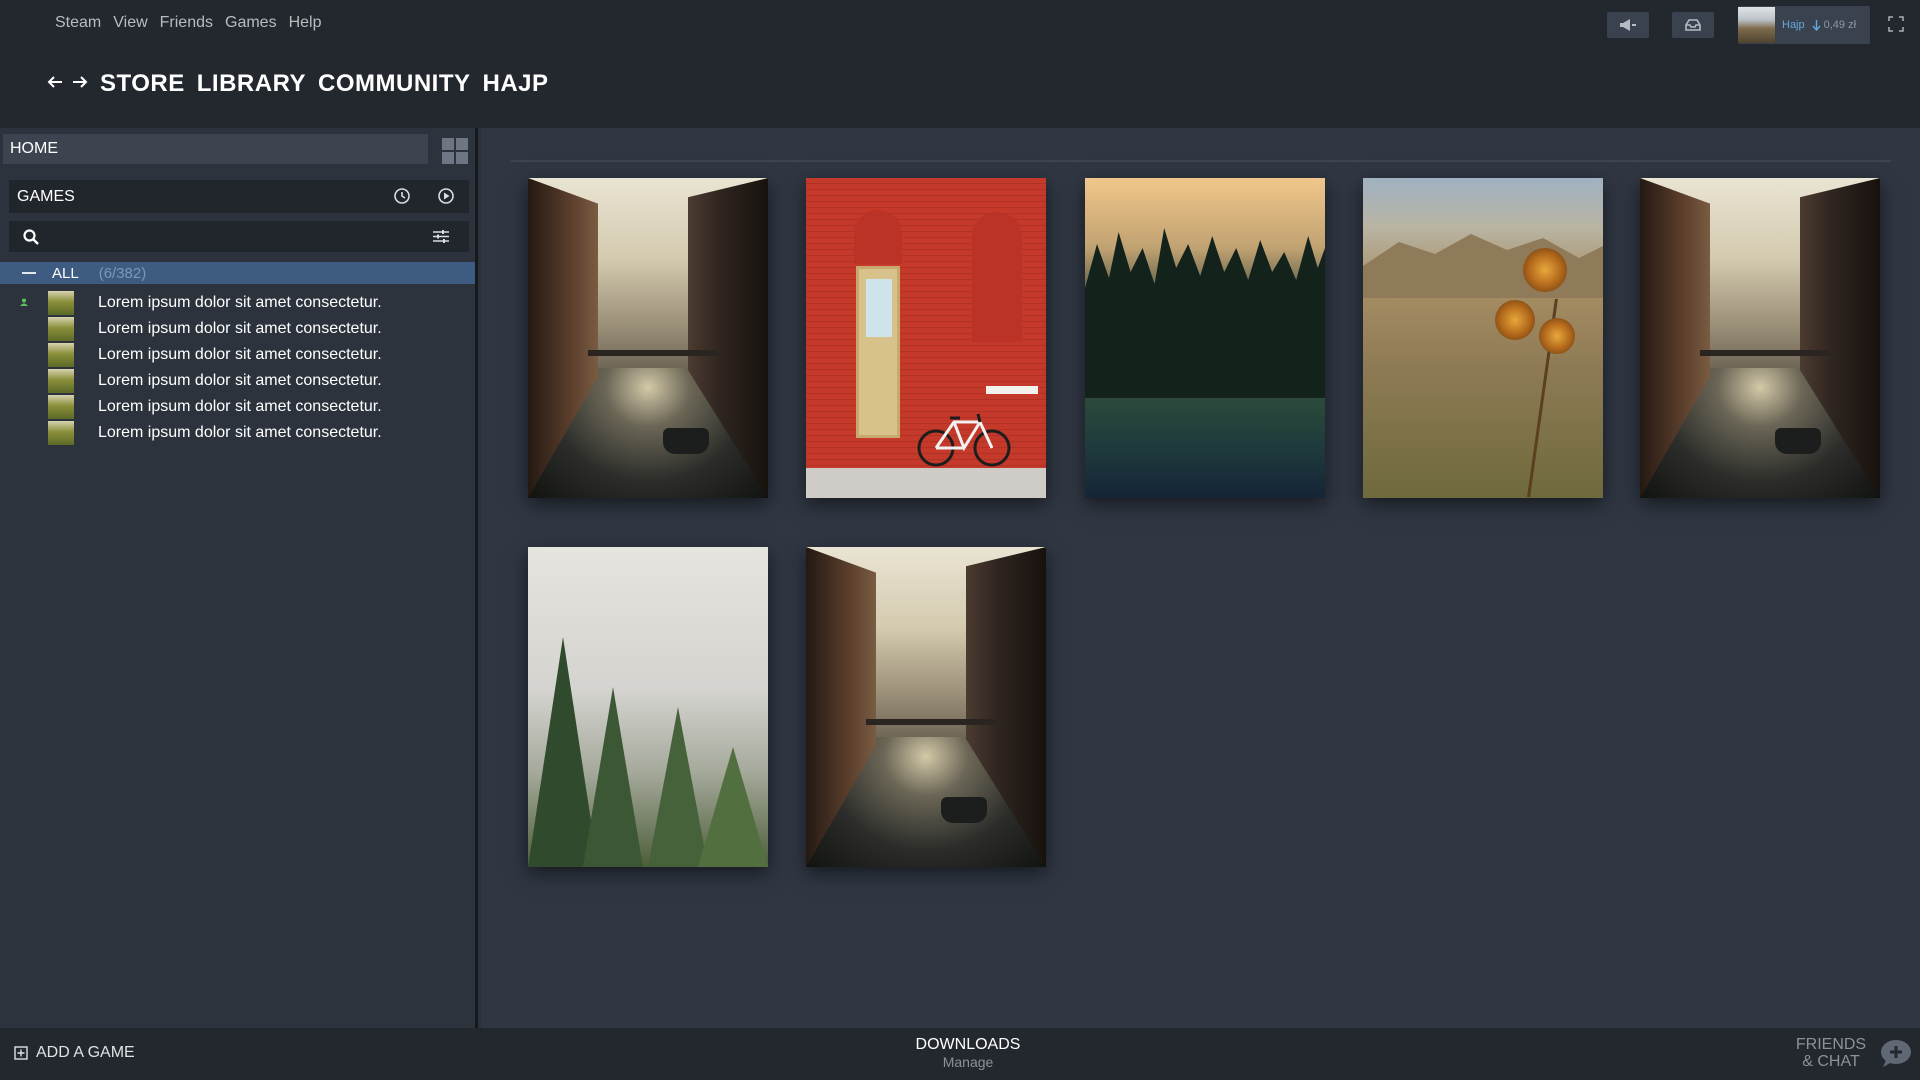  I want to click on account-menu: Hajp 0,49 zł, so click(1804, 25).